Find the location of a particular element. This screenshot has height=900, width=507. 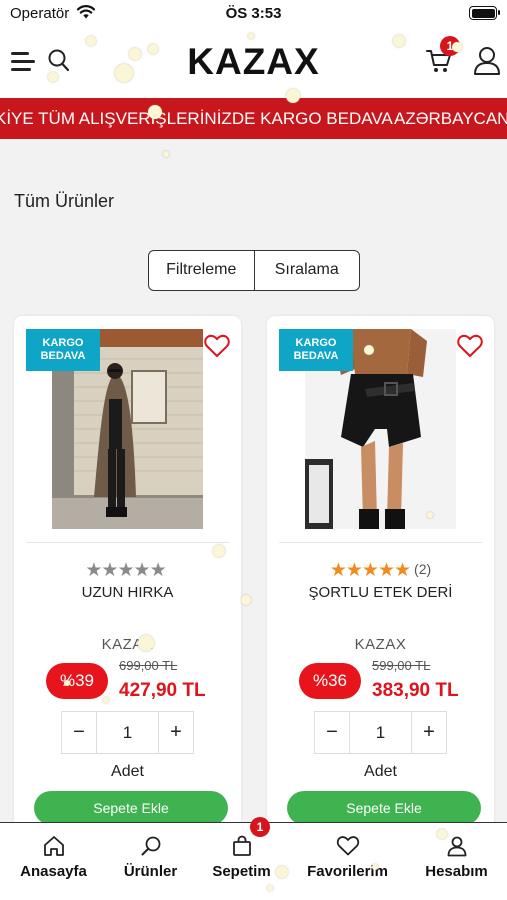

tab-label: Hesabım is located at coordinates (456, 871).